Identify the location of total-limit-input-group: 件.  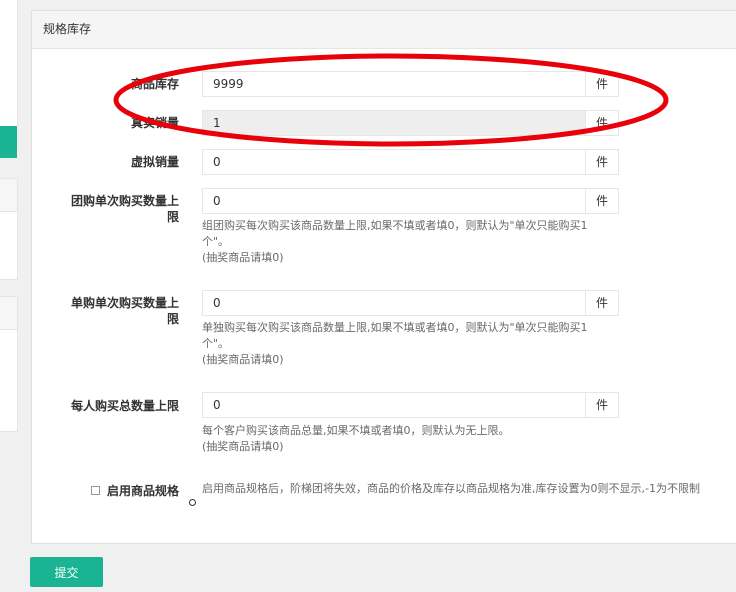
(410, 405).